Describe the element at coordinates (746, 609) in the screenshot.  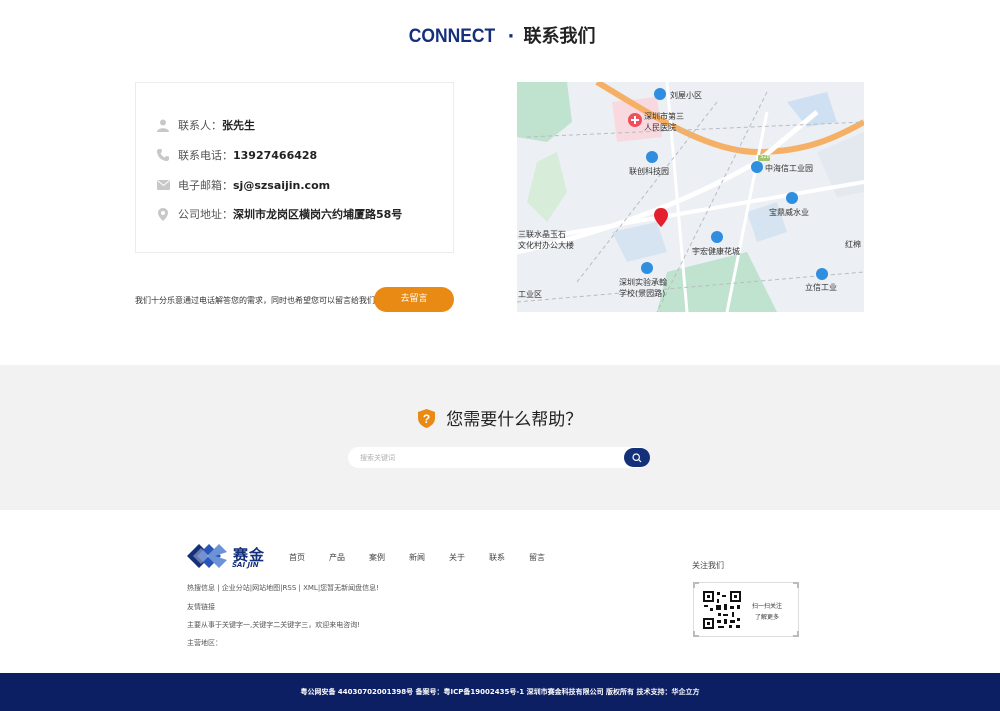
I see `qr-card: 扫一扫关注 了解更多` at that location.